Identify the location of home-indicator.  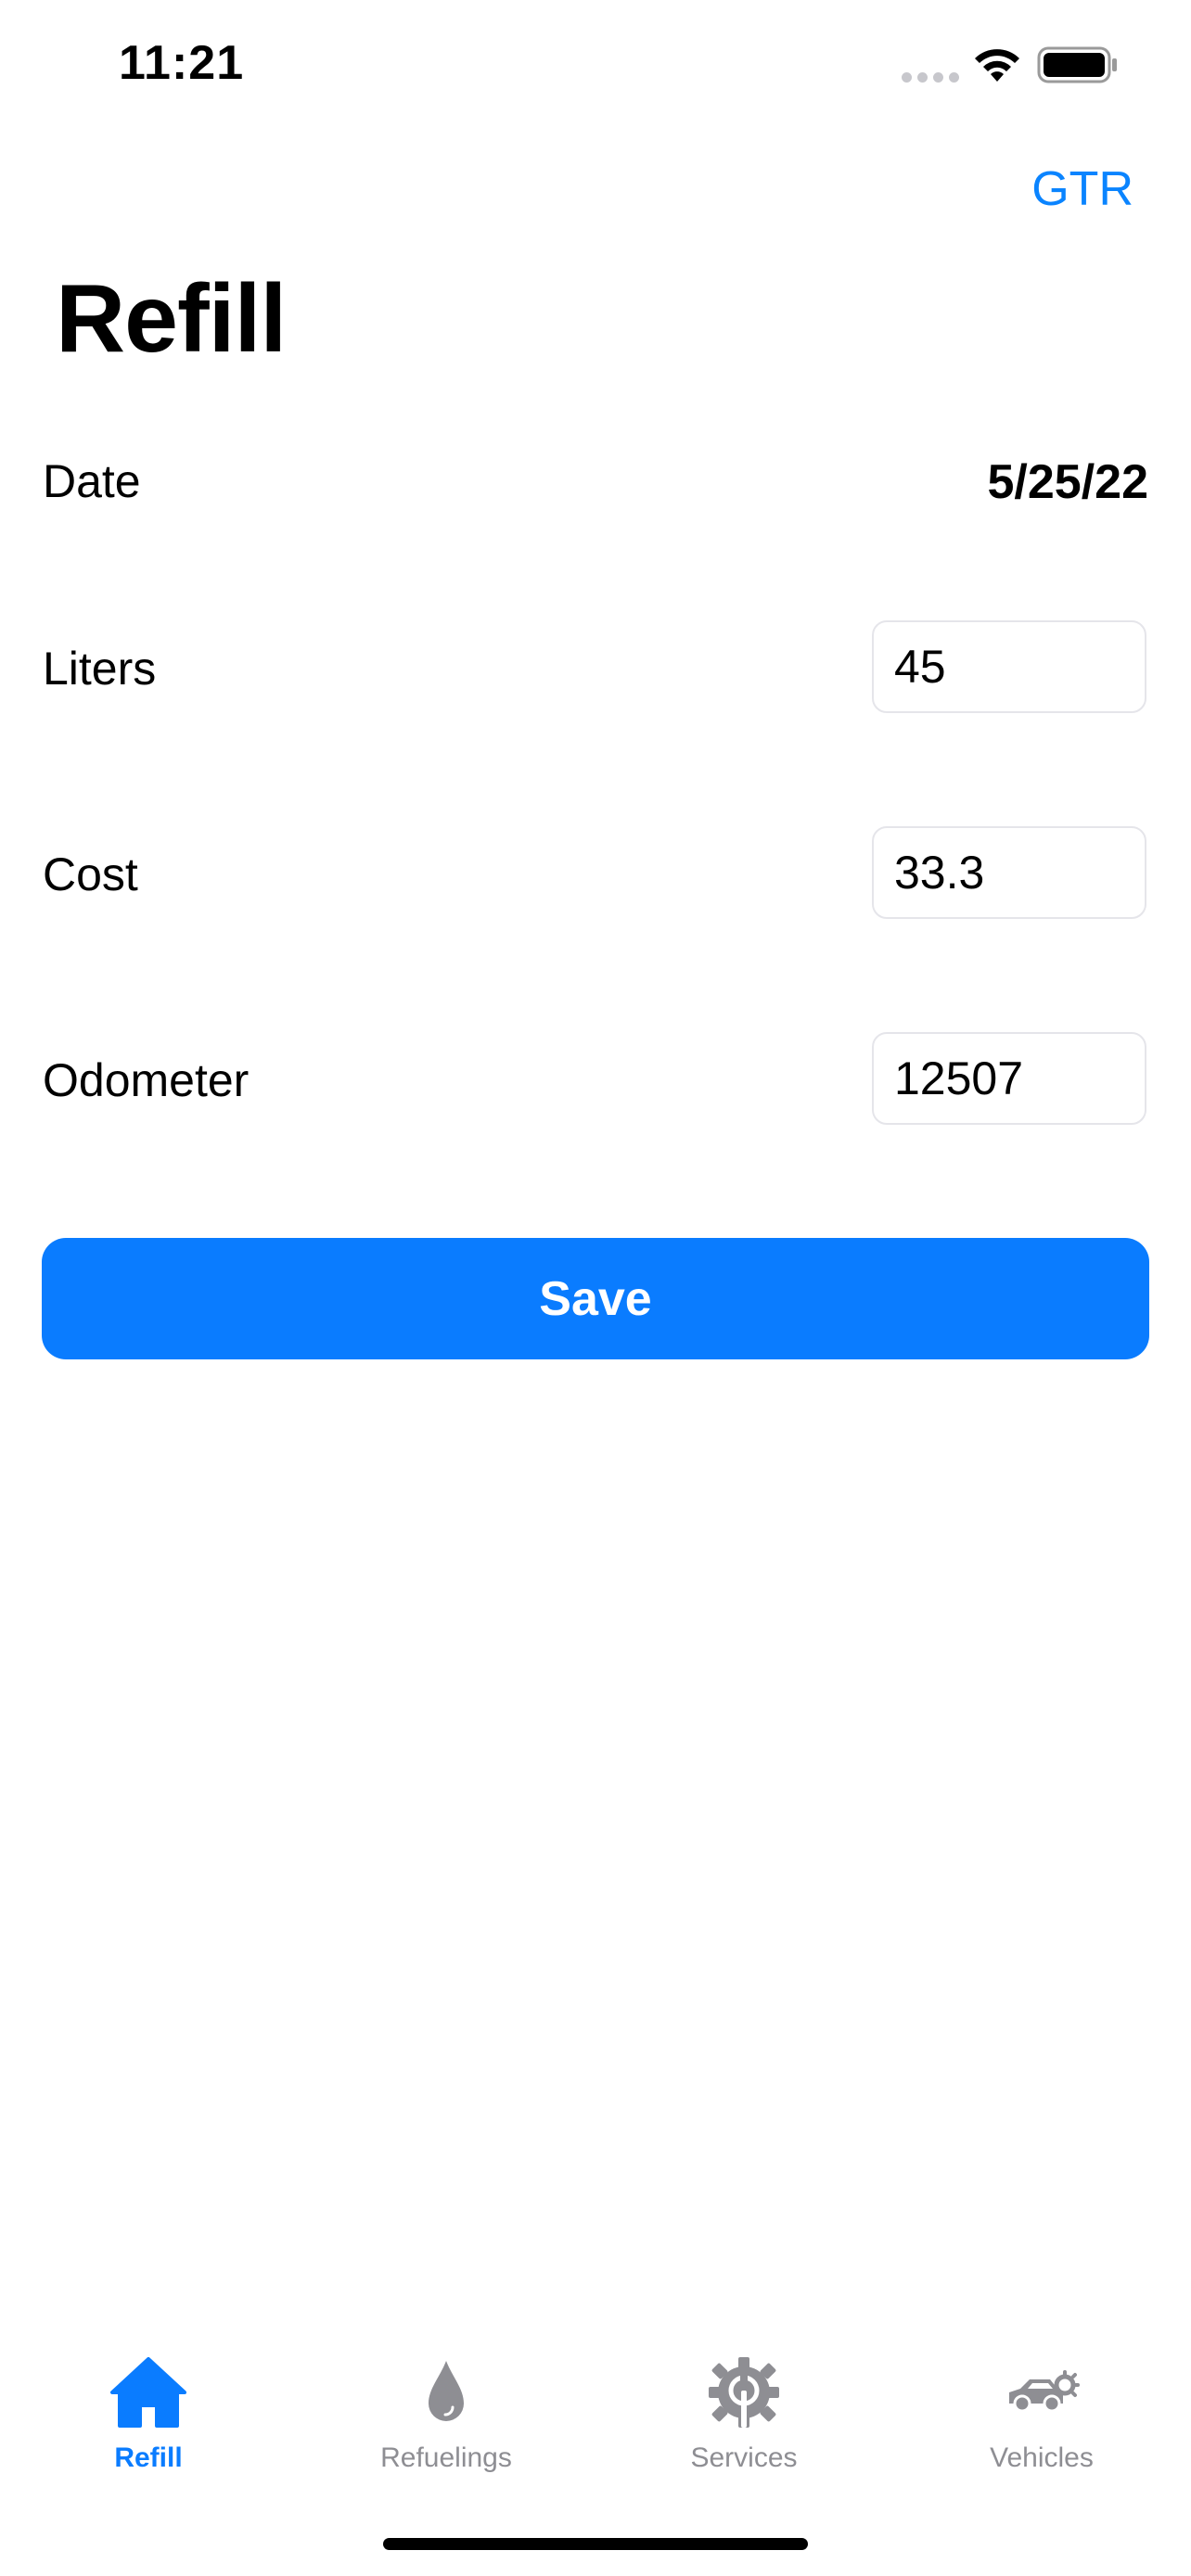
(595, 2544).